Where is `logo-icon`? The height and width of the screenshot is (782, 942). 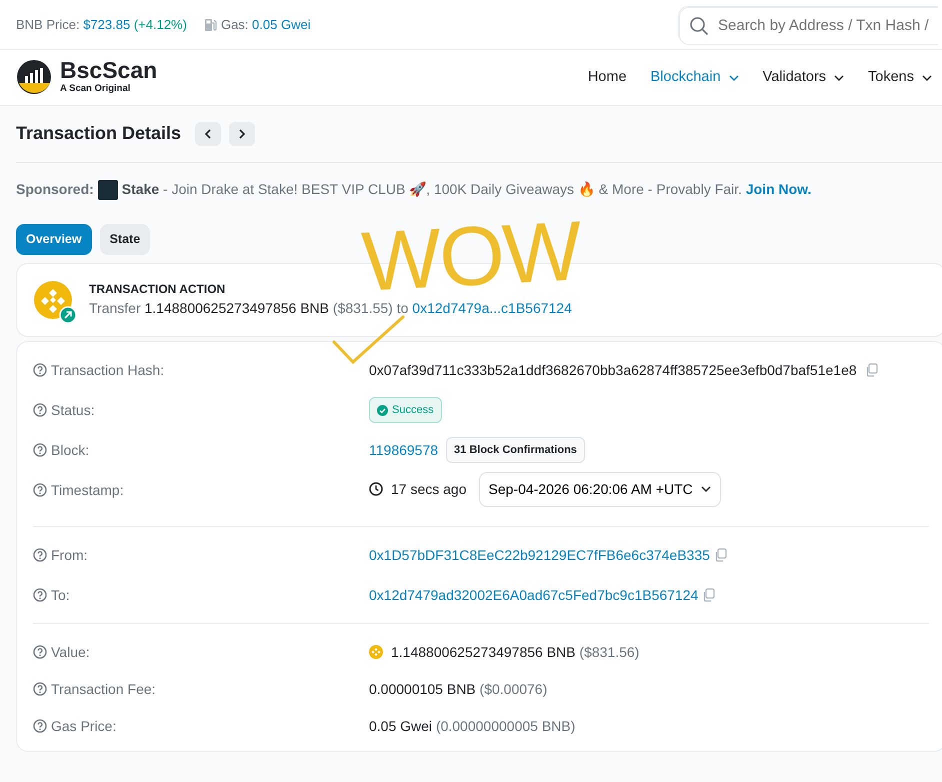
logo-icon is located at coordinates (34, 77).